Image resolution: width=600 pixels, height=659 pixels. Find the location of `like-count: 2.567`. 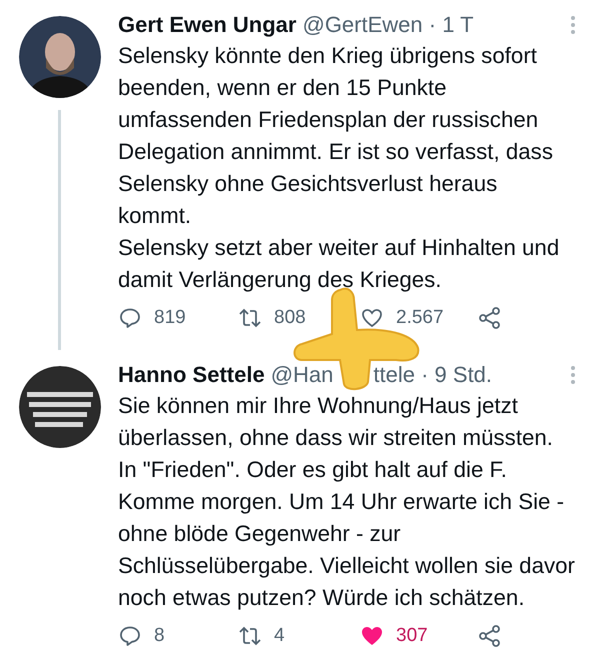

like-count: 2.567 is located at coordinates (420, 318).